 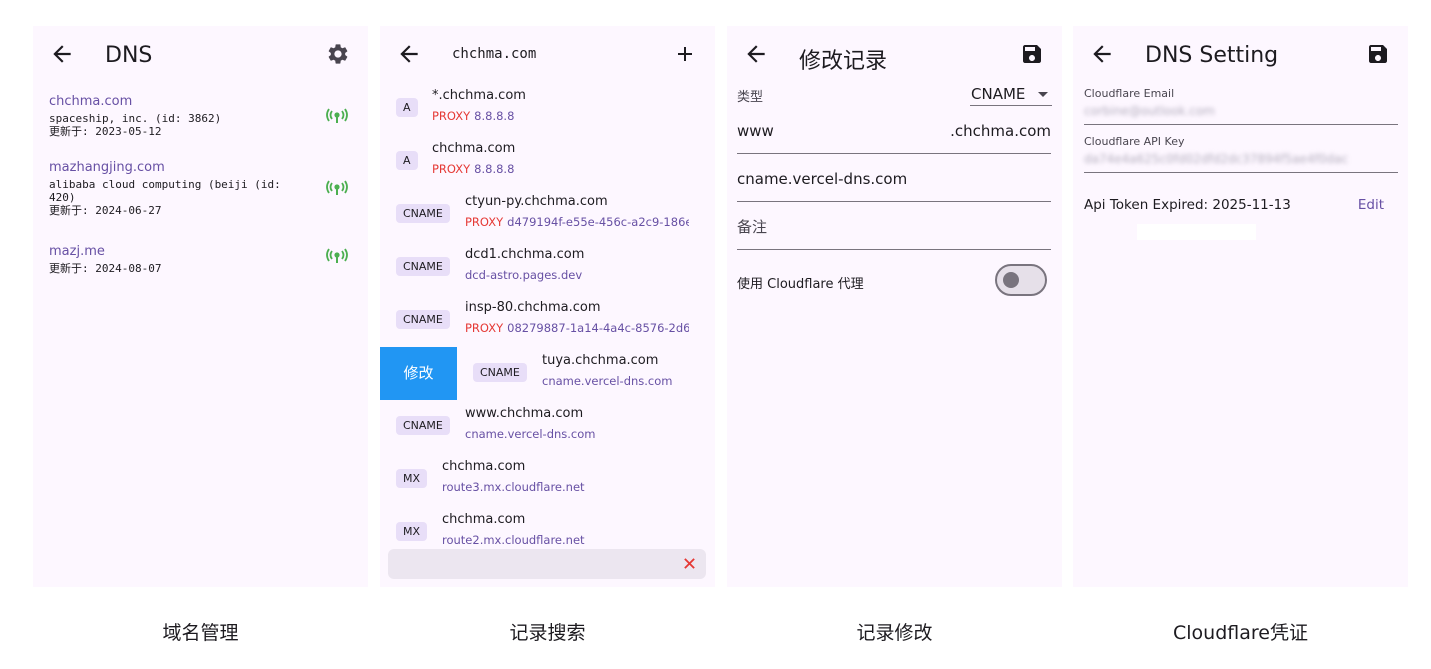 I want to click on search-bar, so click(x=547, y=564).